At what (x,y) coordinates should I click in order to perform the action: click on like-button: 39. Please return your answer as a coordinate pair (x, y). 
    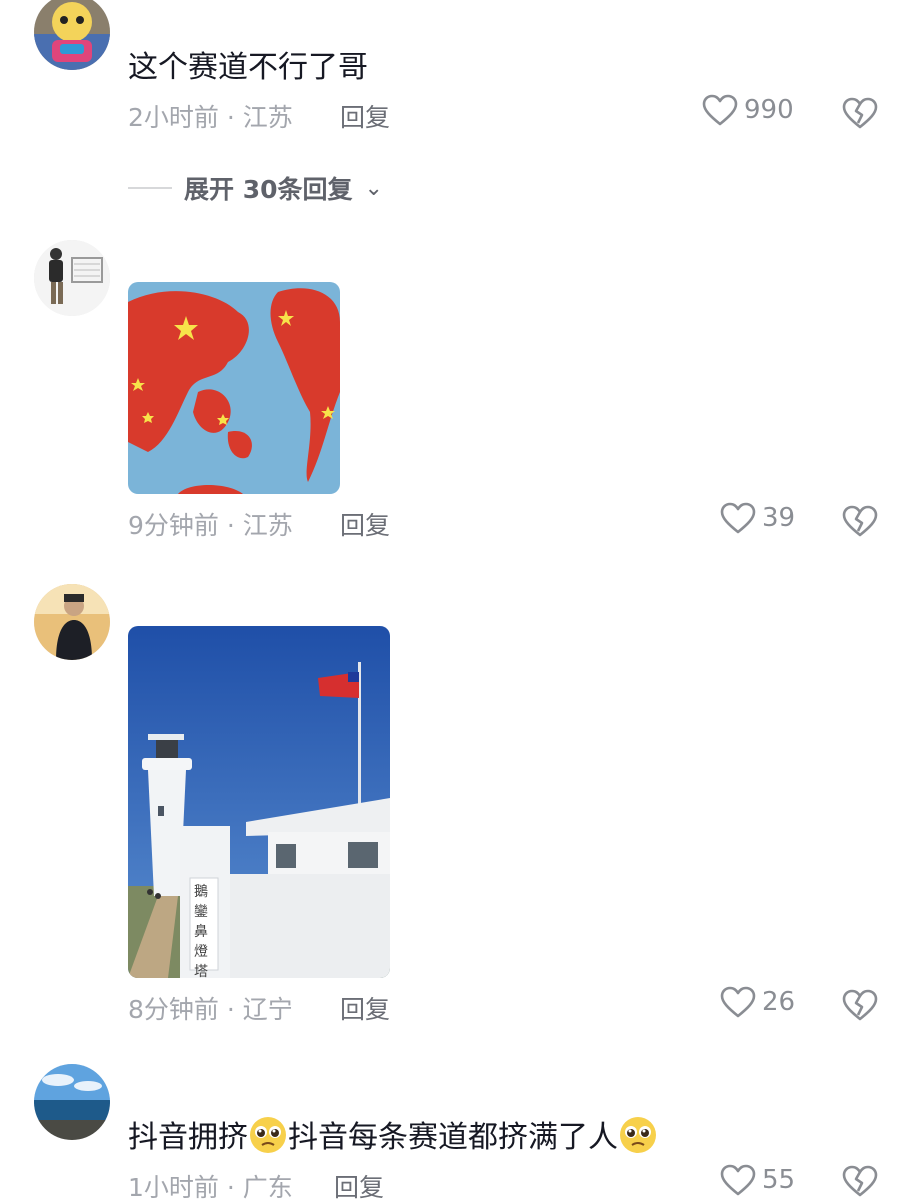
    Looking at the image, I should click on (757, 518).